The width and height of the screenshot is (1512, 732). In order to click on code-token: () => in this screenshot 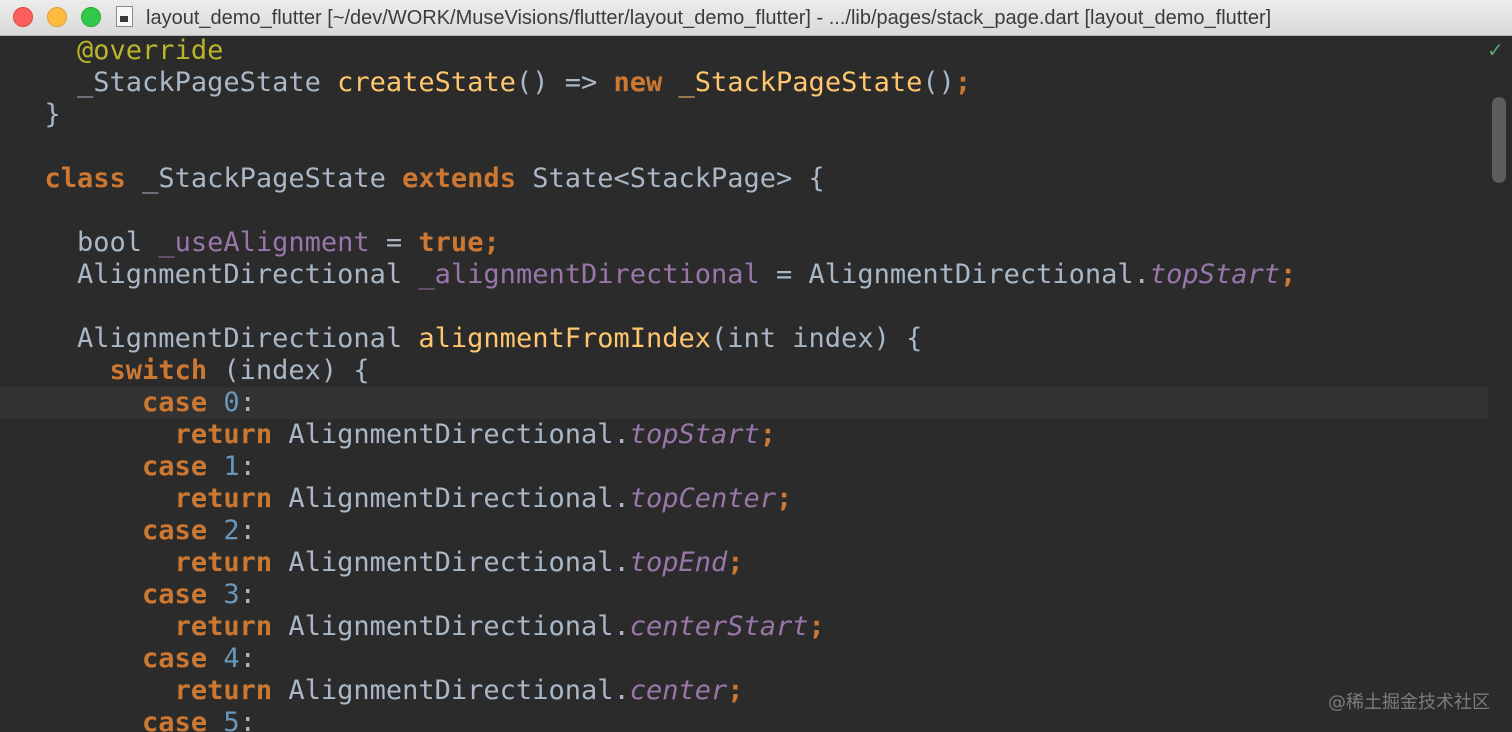, I will do `click(564, 82)`.